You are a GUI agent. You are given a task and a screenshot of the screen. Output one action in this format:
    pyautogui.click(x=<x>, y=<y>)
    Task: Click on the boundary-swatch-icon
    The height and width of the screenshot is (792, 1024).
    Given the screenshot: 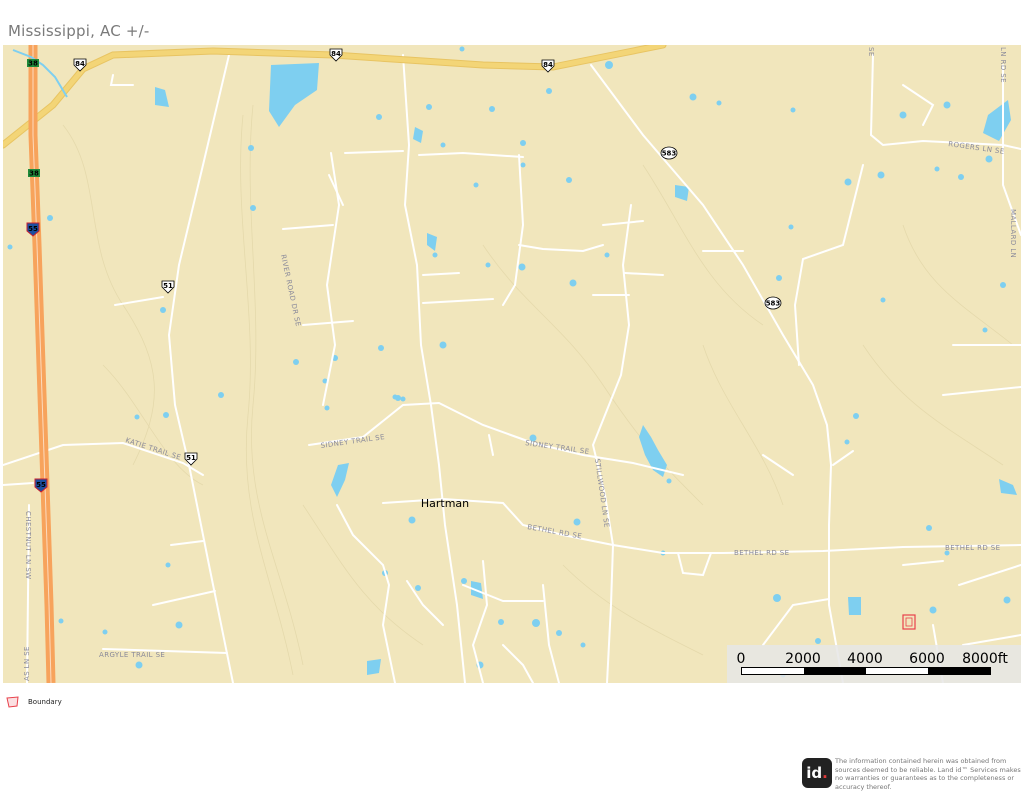 What is the action you would take?
    pyautogui.click(x=12, y=702)
    